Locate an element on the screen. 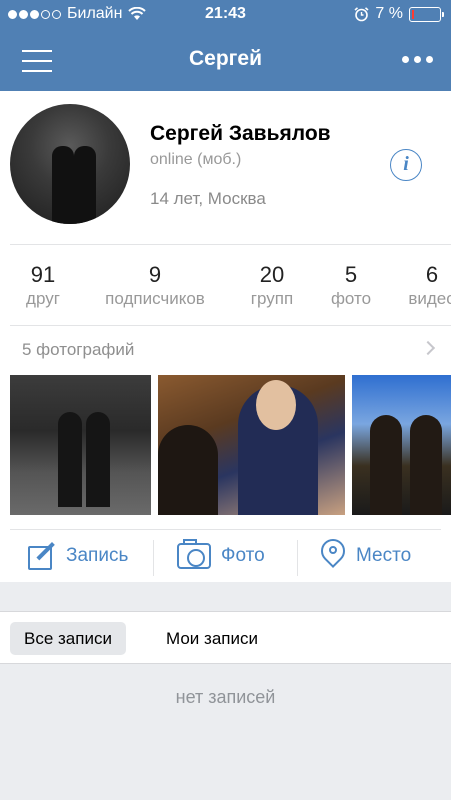 The height and width of the screenshot is (800, 451). stat-count: 20 is located at coordinates (272, 274).